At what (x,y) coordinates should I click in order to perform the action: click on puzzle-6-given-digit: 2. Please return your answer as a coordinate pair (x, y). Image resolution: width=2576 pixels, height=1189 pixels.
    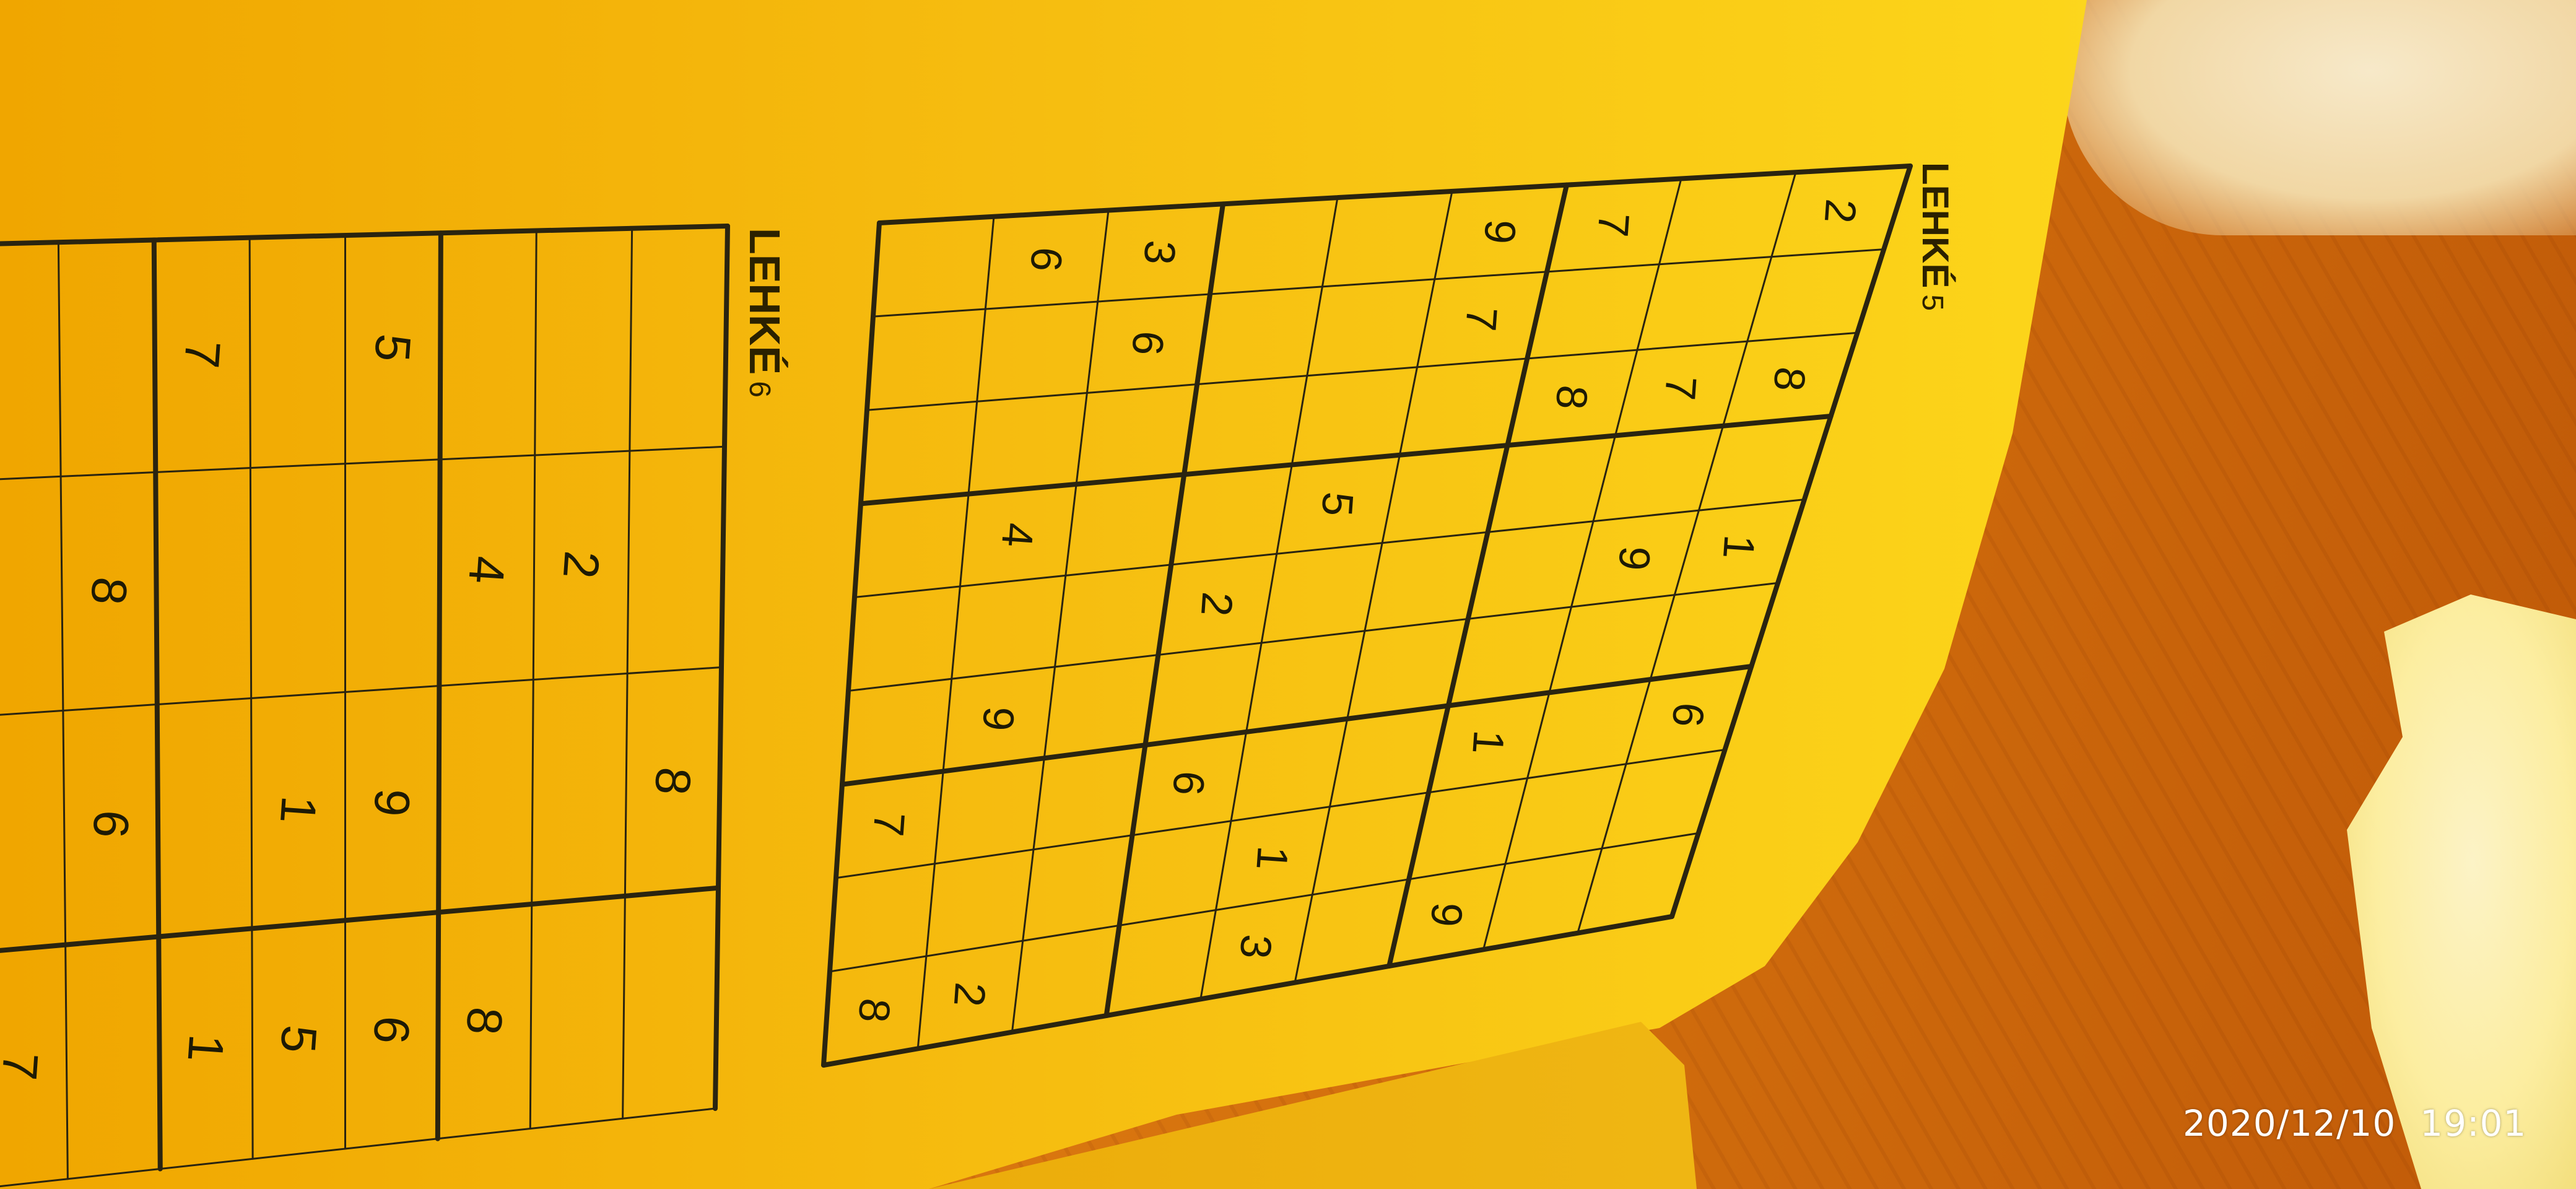
    Looking at the image, I should click on (581, 565).